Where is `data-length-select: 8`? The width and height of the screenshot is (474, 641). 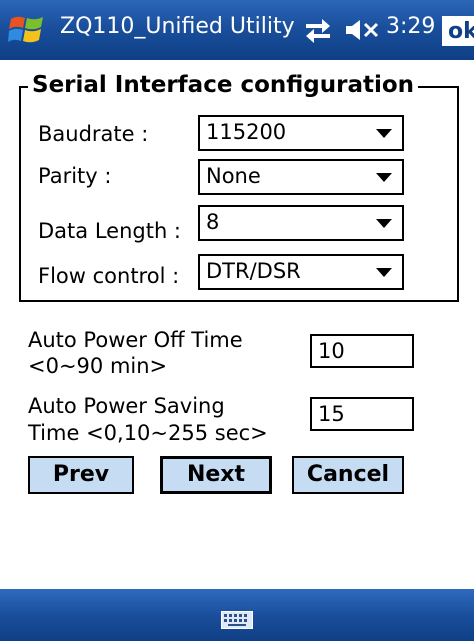 data-length-select: 8 is located at coordinates (301, 223).